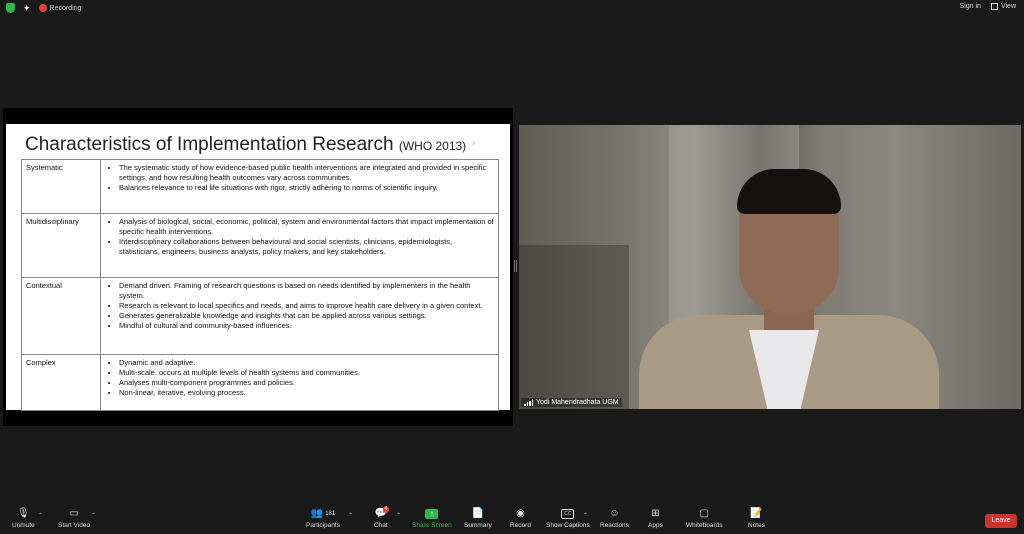 Image resolution: width=1024 pixels, height=534 pixels. Describe the element at coordinates (1008, 6) in the screenshot. I see `view-label: View` at that location.